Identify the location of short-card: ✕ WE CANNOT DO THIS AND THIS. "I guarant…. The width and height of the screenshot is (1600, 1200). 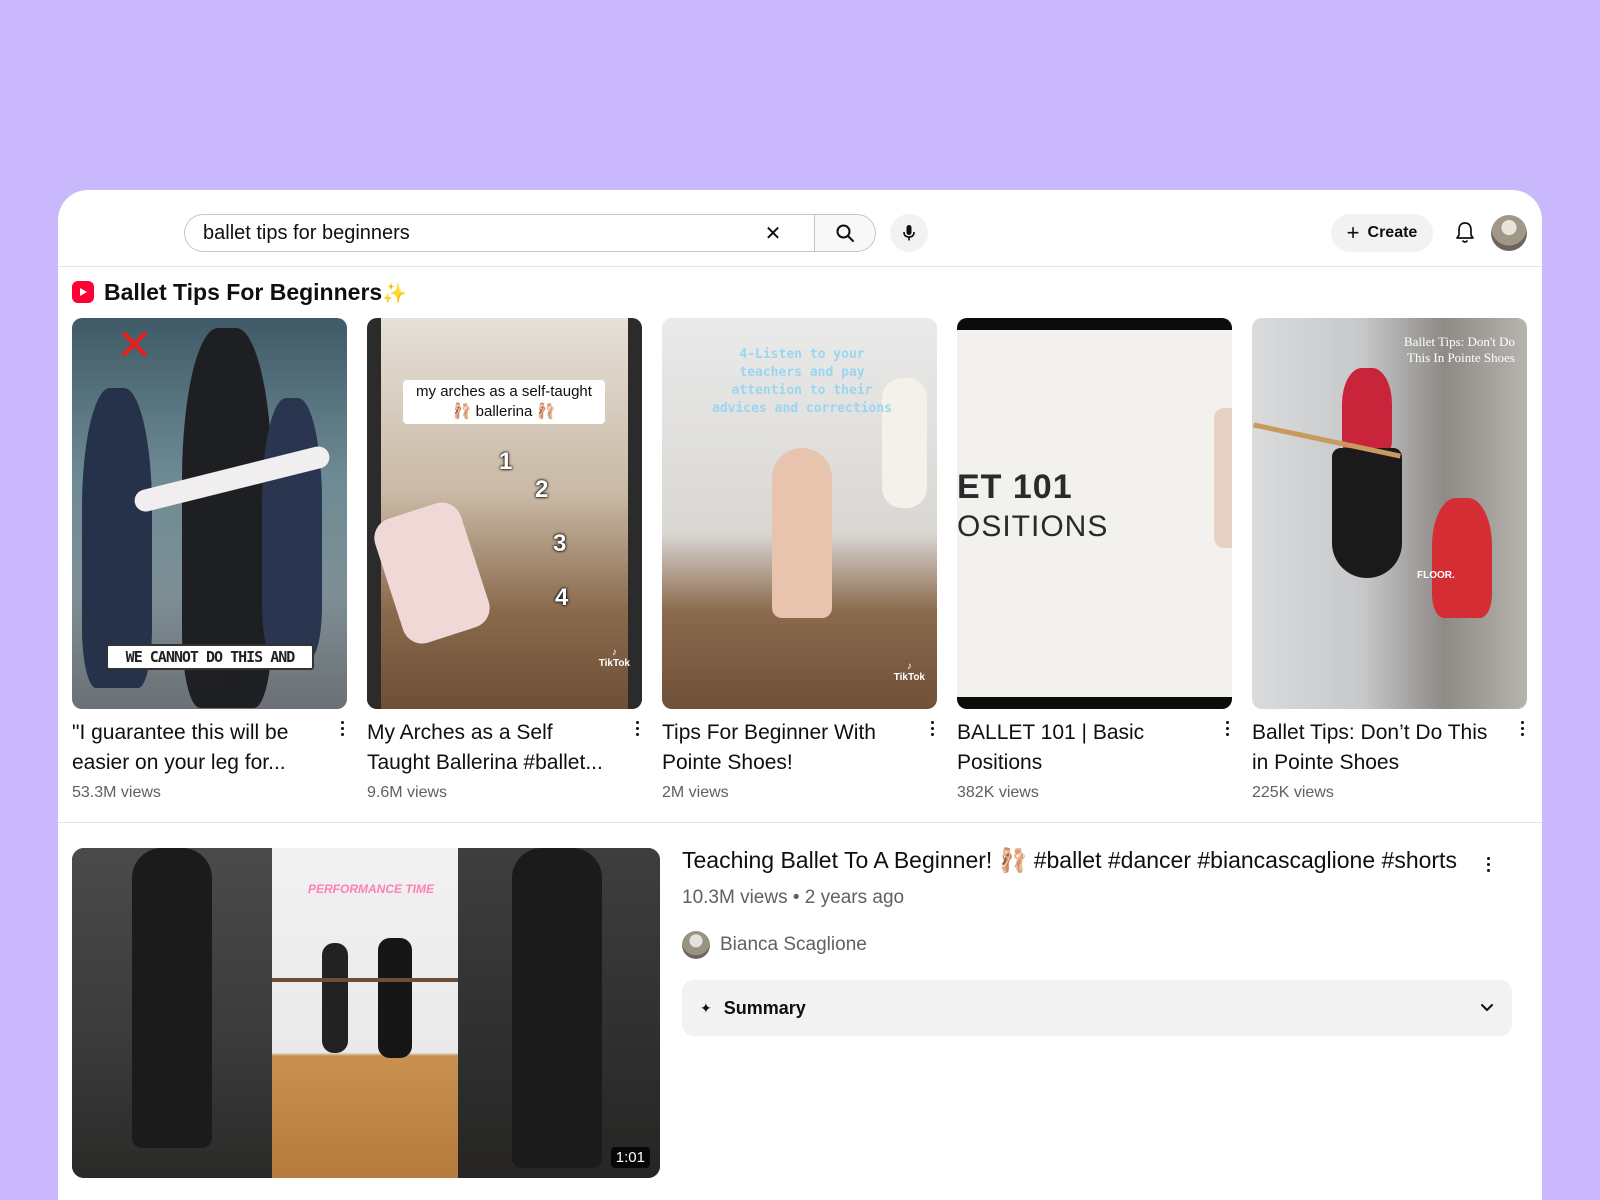
(209, 563).